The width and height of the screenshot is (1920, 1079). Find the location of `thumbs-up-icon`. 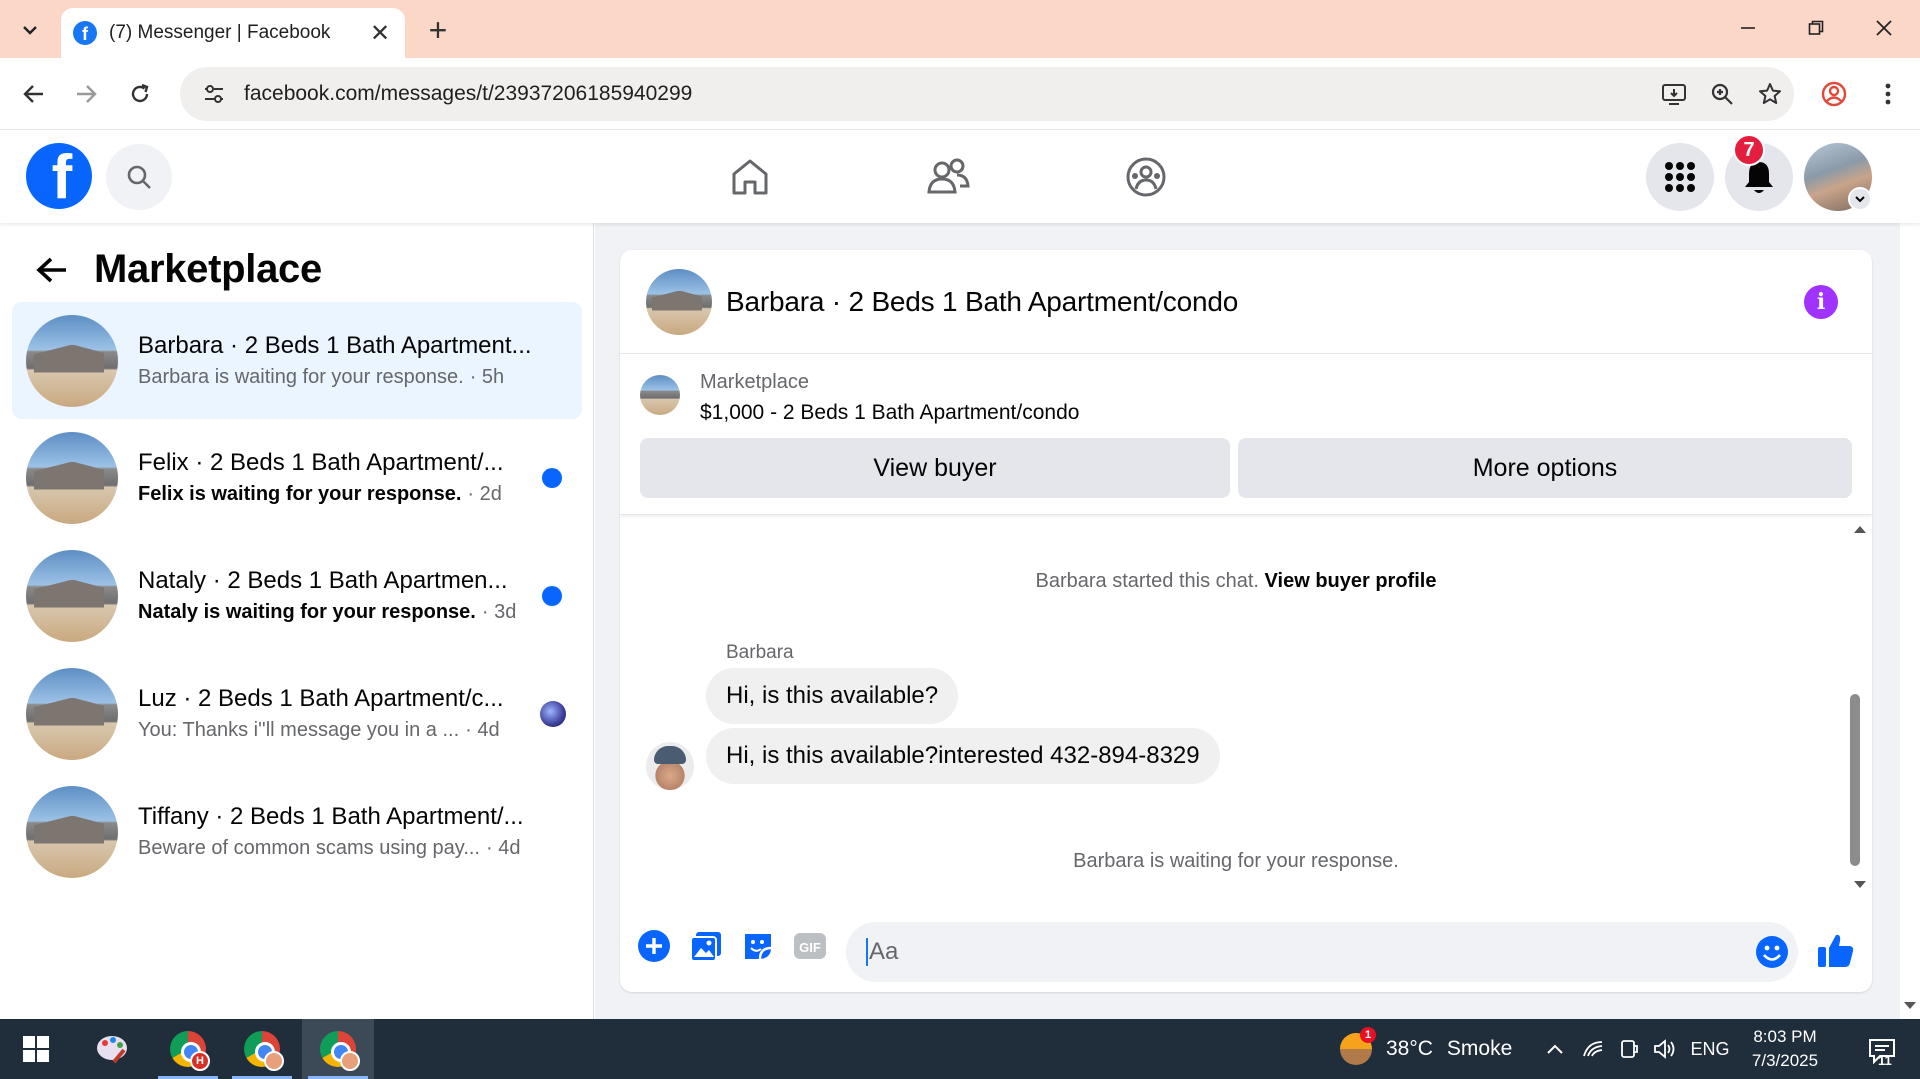

thumbs-up-icon is located at coordinates (1836, 950).